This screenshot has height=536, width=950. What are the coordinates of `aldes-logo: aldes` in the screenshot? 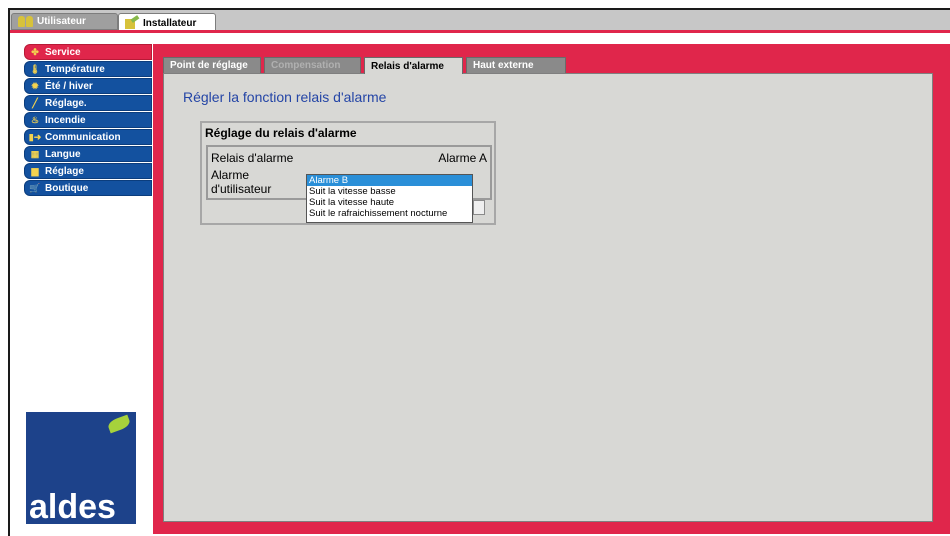 It's located at (81, 469).